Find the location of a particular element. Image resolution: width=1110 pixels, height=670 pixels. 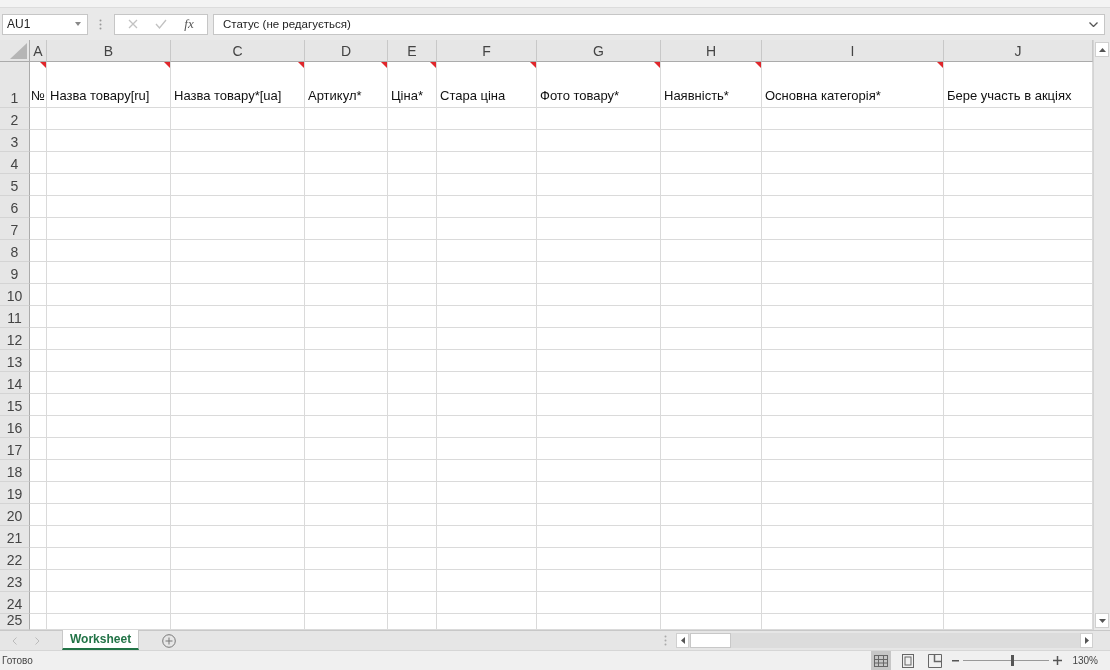

row-header: 18 is located at coordinates (15, 471).